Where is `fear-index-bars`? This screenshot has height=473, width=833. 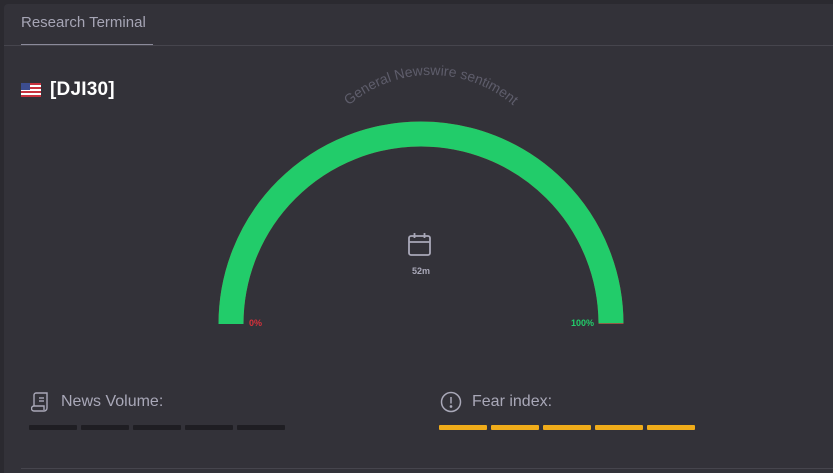
fear-index-bars is located at coordinates (567, 427).